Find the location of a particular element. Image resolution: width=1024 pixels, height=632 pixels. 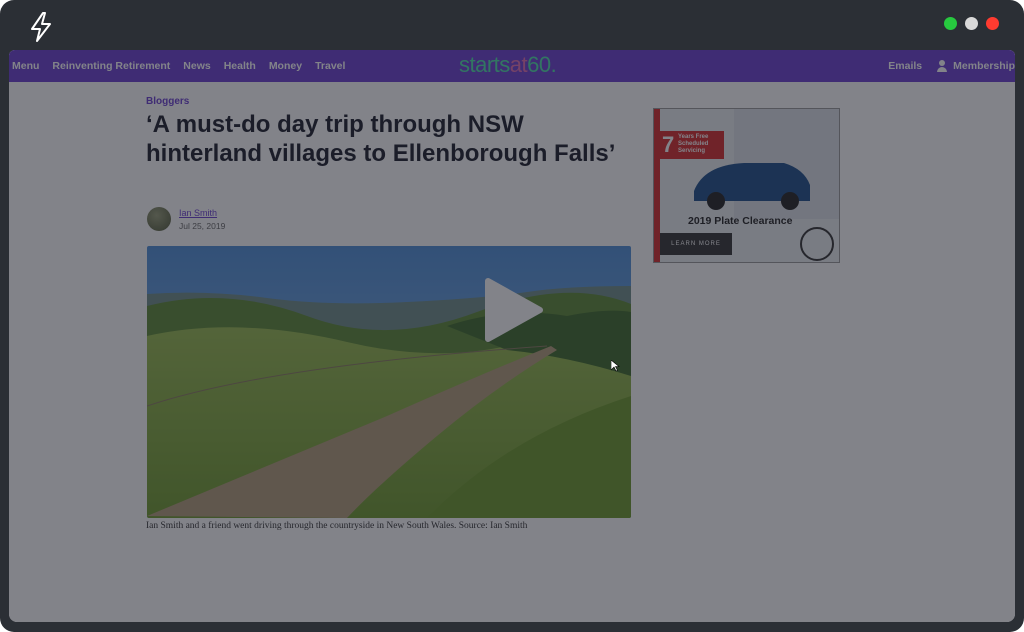

nav-health: Health is located at coordinates (240, 66).